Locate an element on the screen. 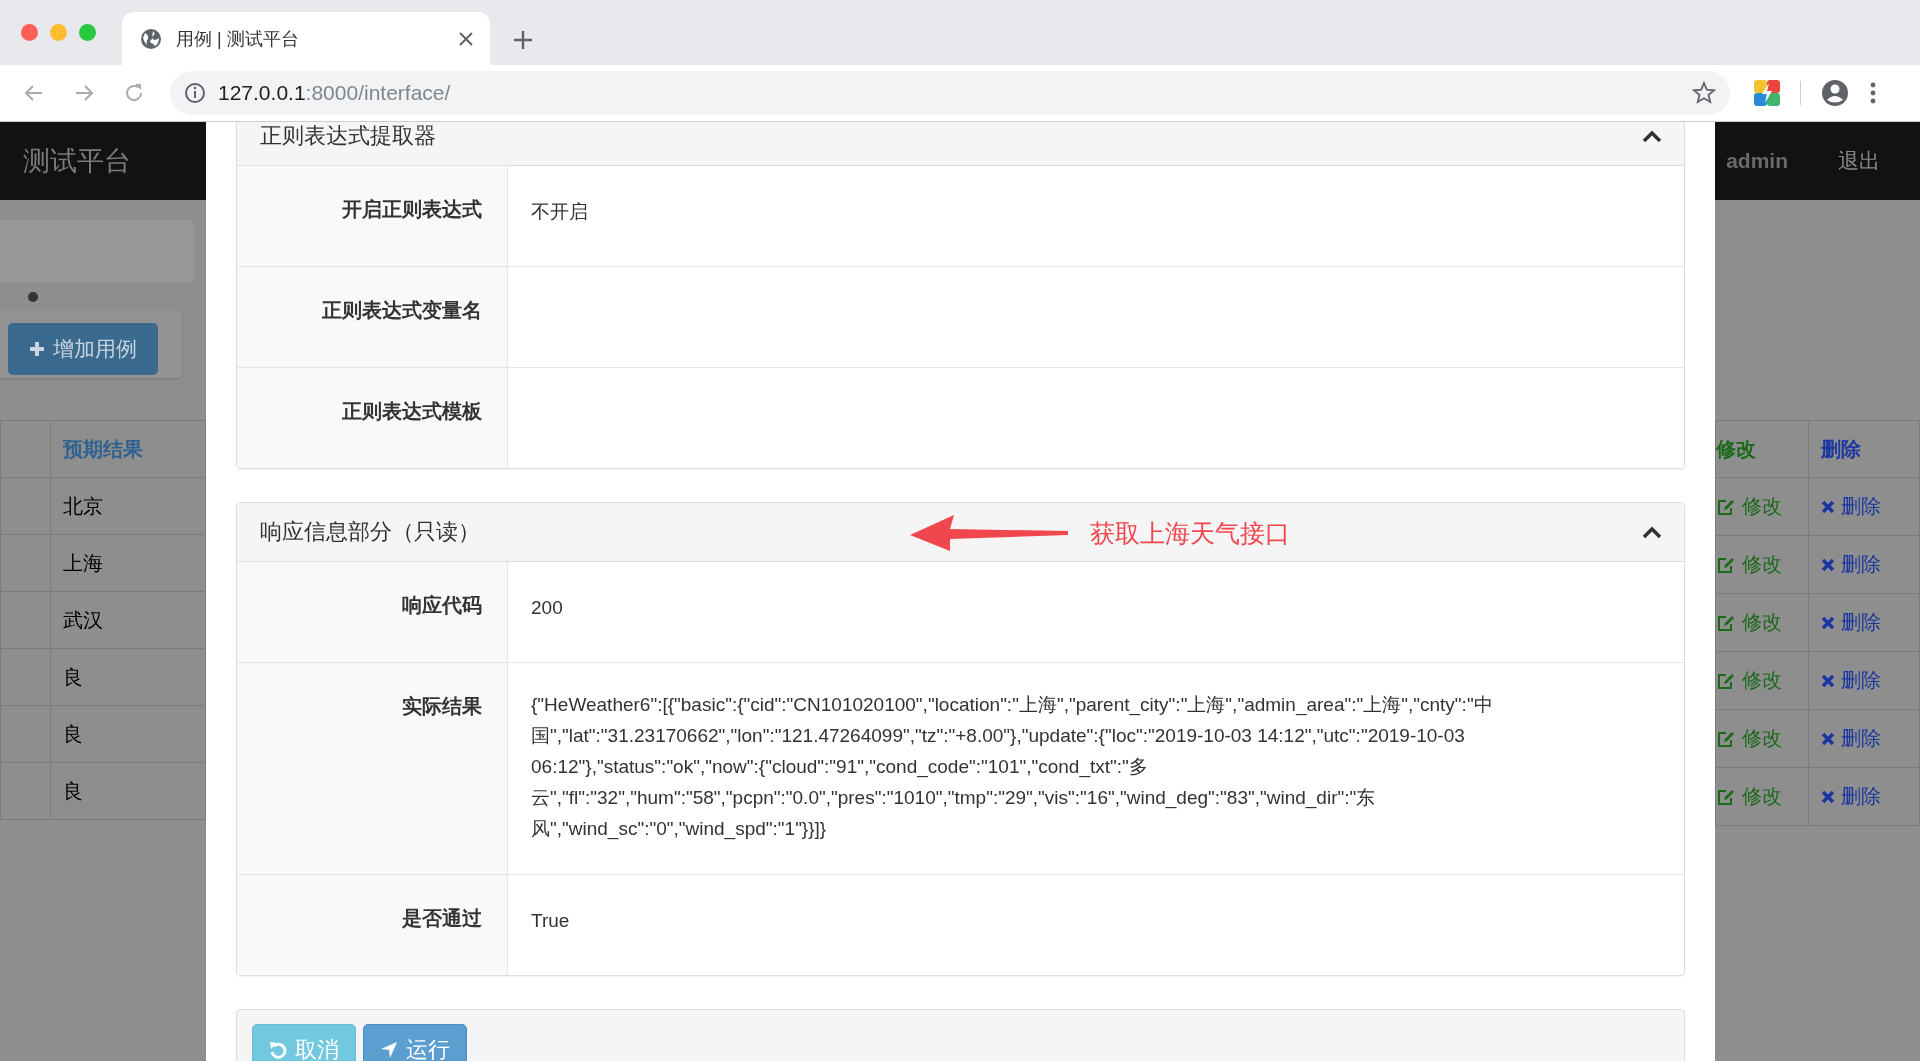 The height and width of the screenshot is (1061, 1920). field-value: 不开启 is located at coordinates (559, 212).